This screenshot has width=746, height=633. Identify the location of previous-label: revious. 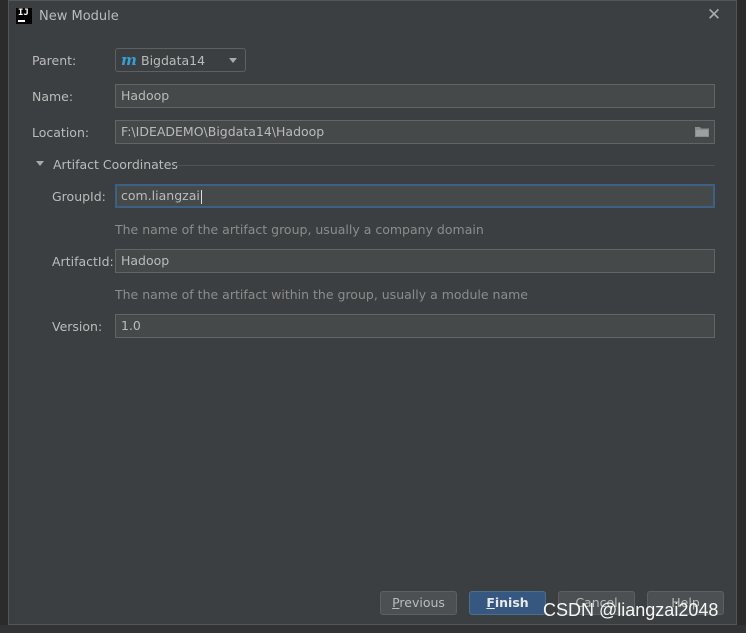
(422, 602).